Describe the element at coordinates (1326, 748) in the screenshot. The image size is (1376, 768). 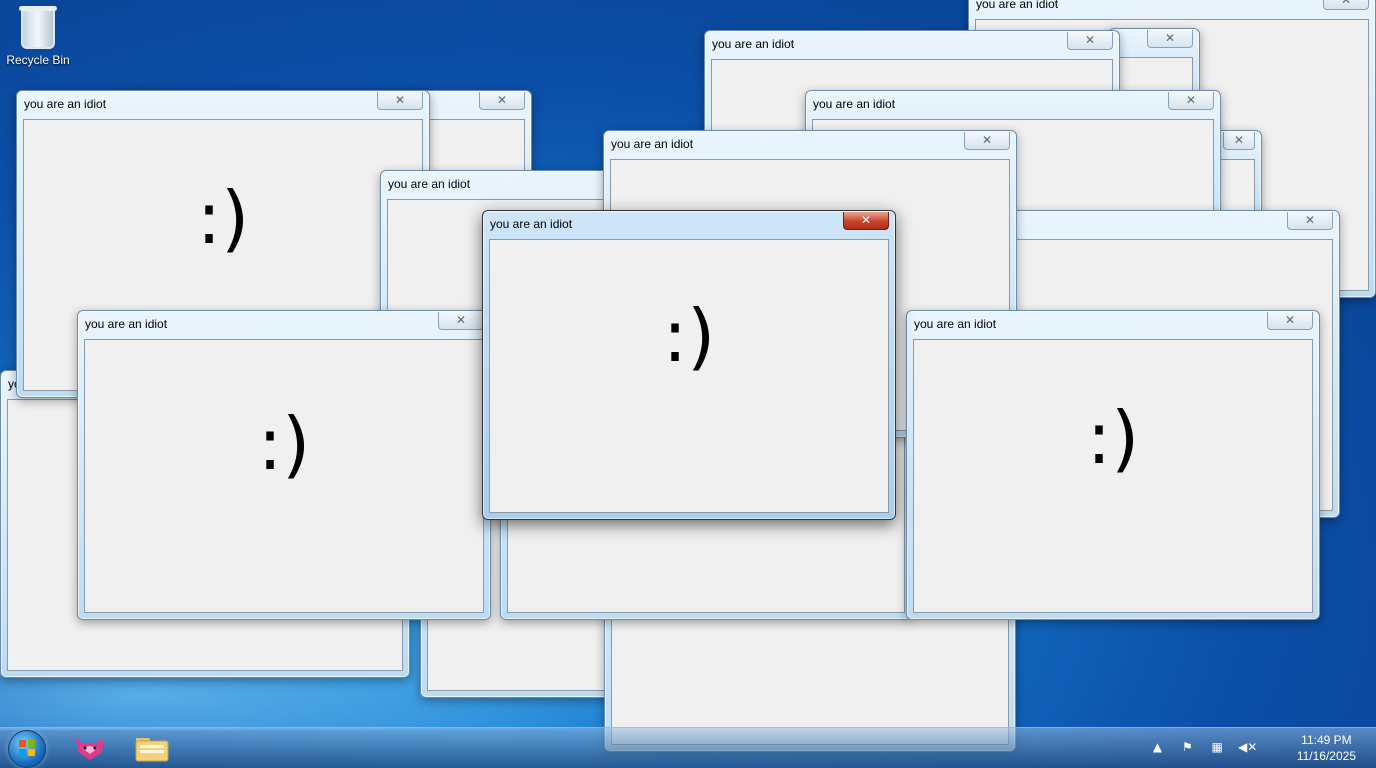
I see `taskbar-clock: 11:49 PM 11/16/2025` at that location.